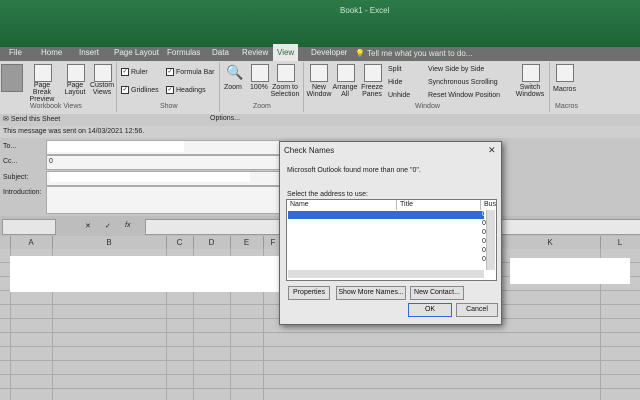 This screenshot has width=640, height=400. I want to click on group-label-zoom: Zoom, so click(262, 106).